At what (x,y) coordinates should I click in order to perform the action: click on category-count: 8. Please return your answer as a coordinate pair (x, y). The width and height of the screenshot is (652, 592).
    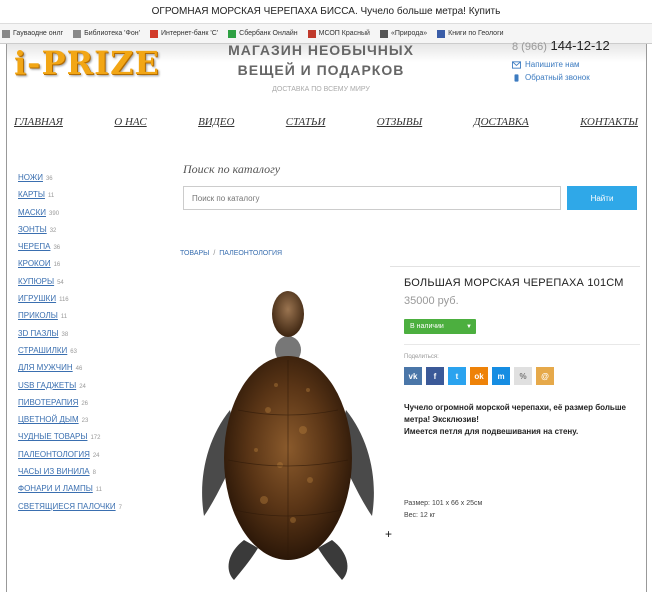
    Looking at the image, I should click on (94, 473).